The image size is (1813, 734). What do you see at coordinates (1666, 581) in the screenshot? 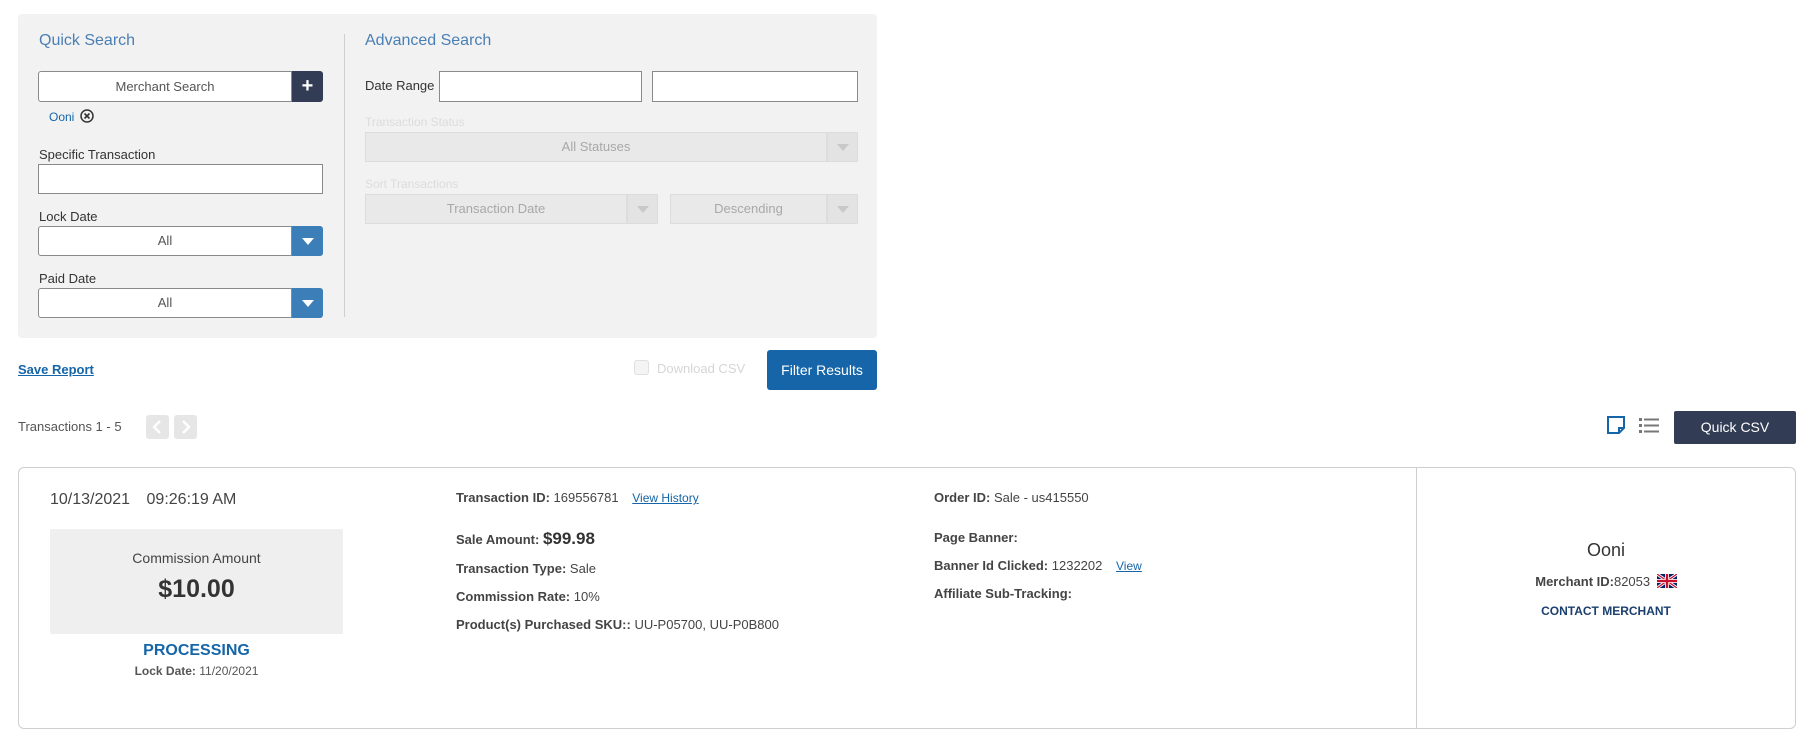
I see `uk-flag-icon` at bounding box center [1666, 581].